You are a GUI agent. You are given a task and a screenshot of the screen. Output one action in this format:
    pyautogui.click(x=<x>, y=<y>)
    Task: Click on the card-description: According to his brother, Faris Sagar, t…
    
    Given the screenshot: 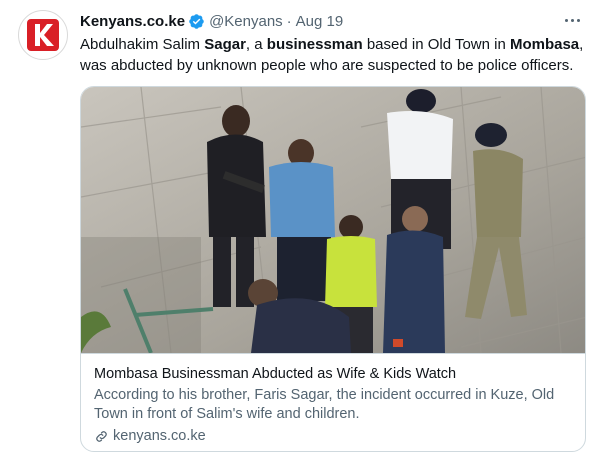 What is the action you would take?
    pyautogui.click(x=324, y=404)
    